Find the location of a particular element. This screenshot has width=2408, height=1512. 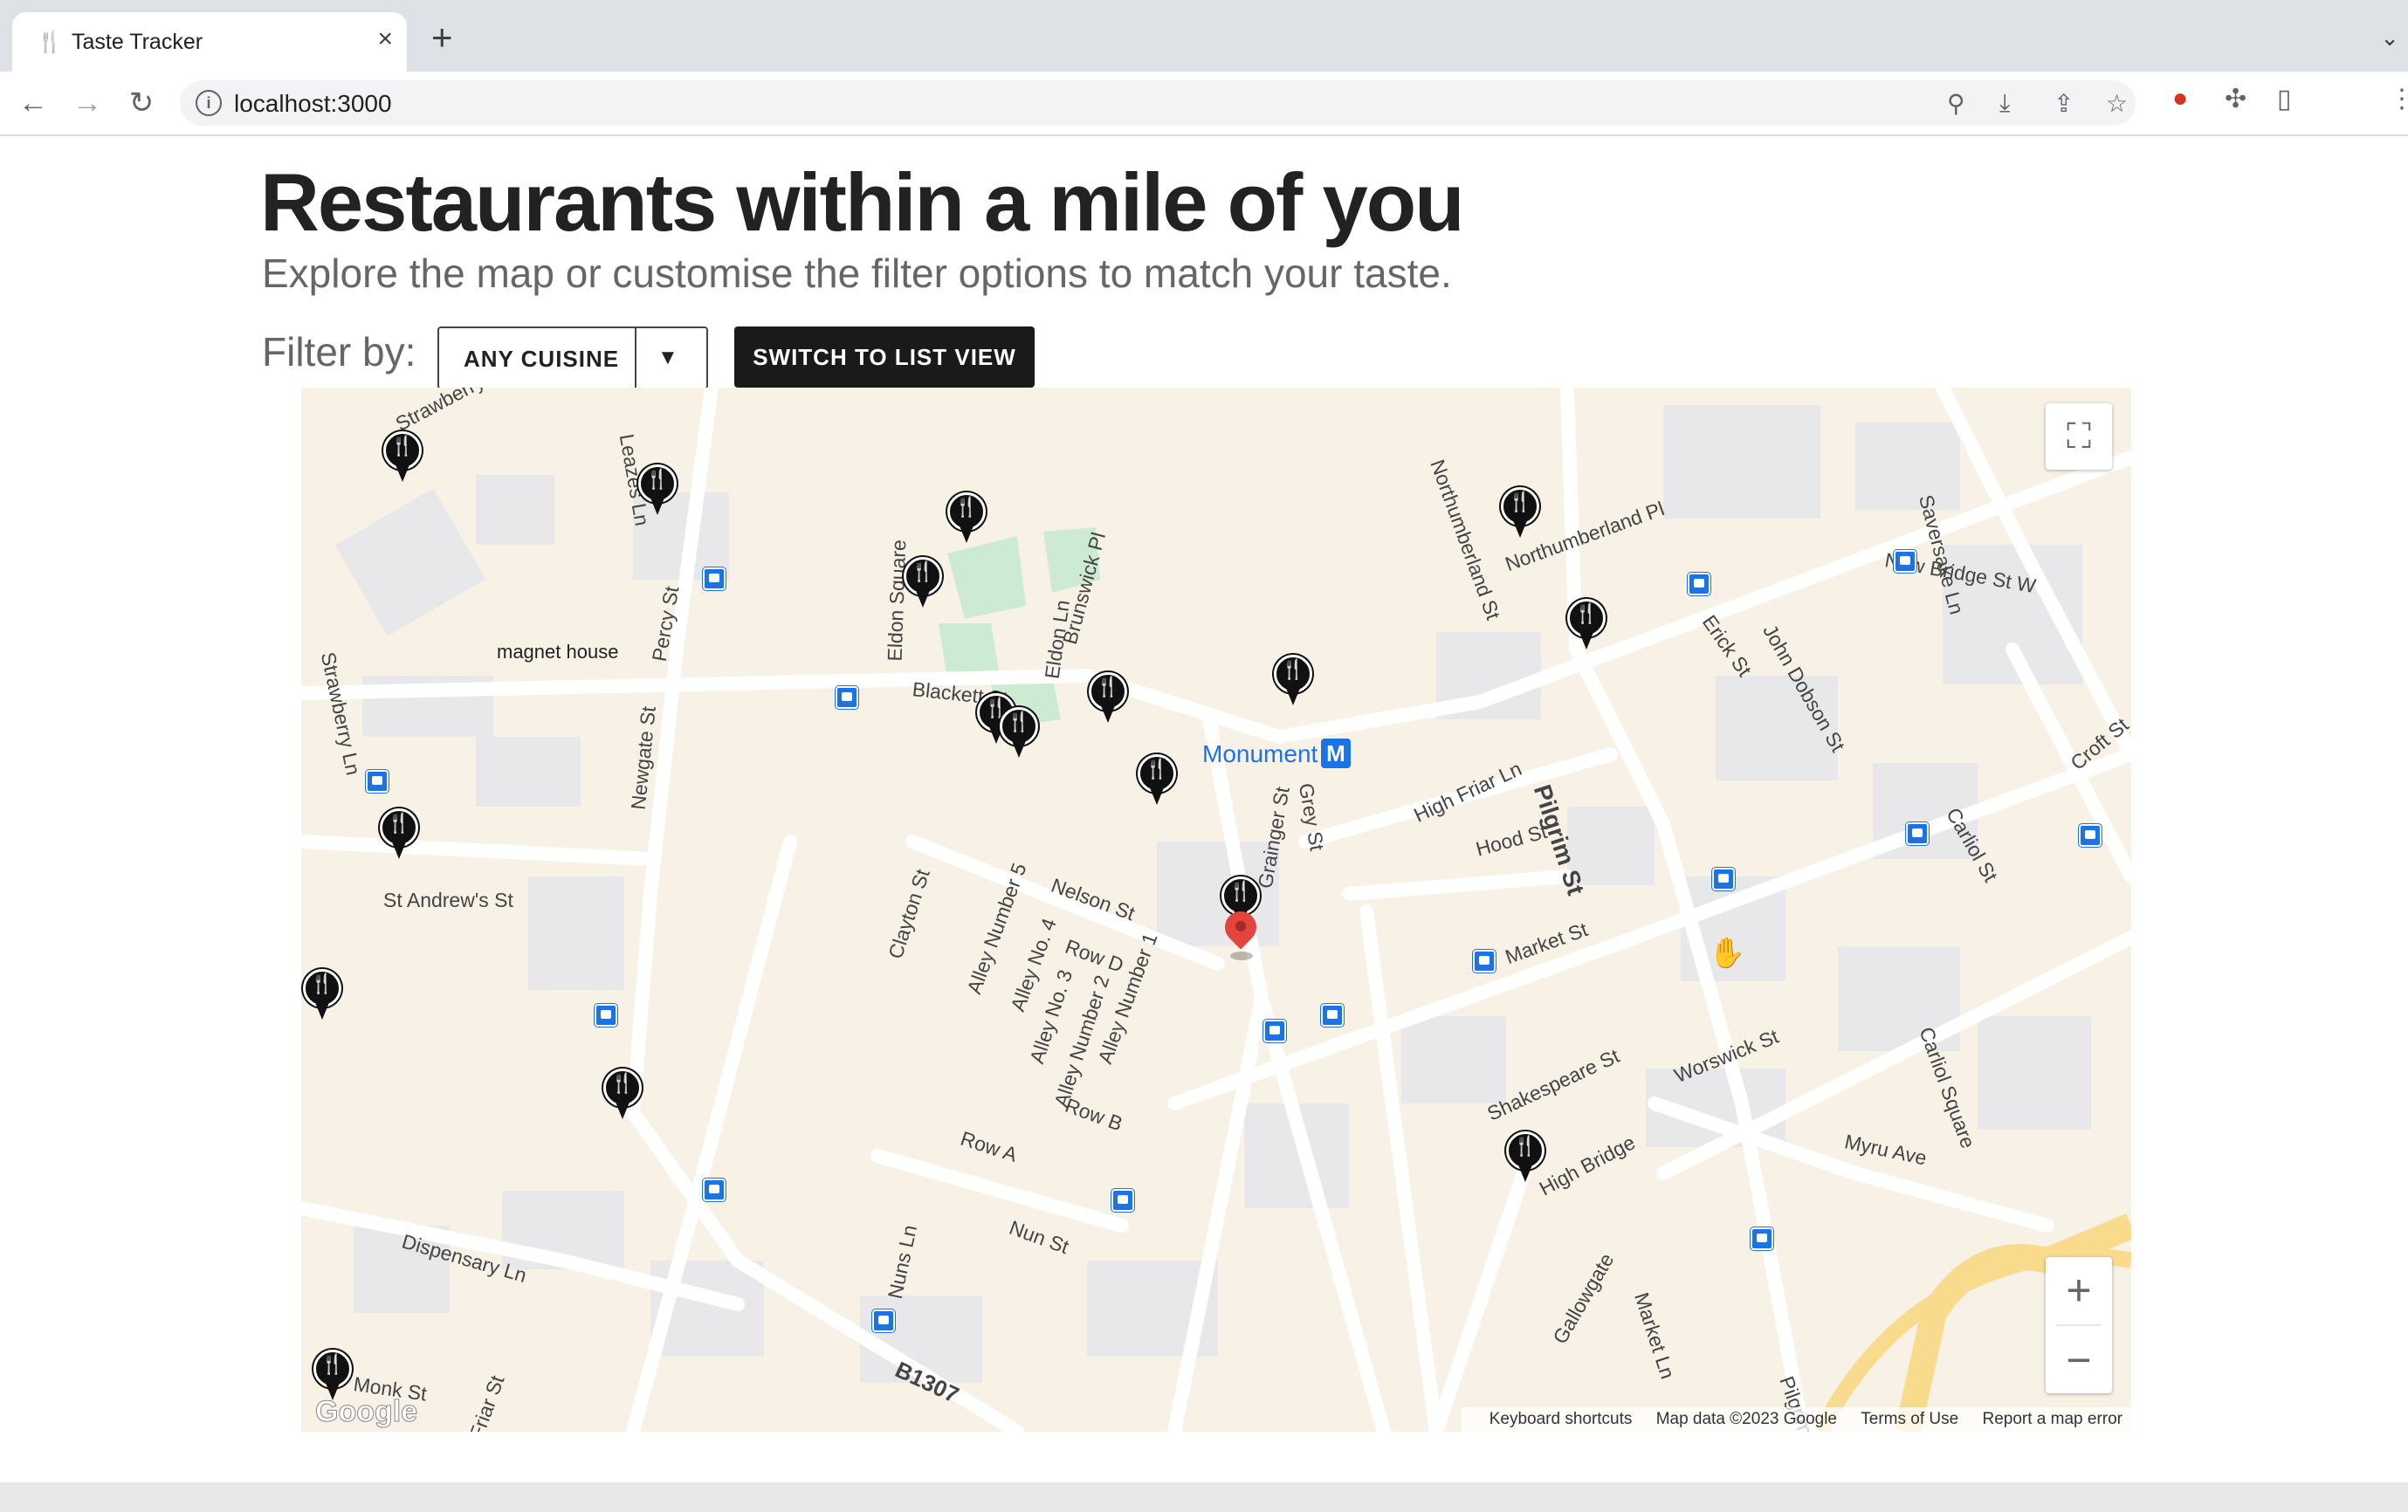

zoom-divider is located at coordinates (2079, 1325).